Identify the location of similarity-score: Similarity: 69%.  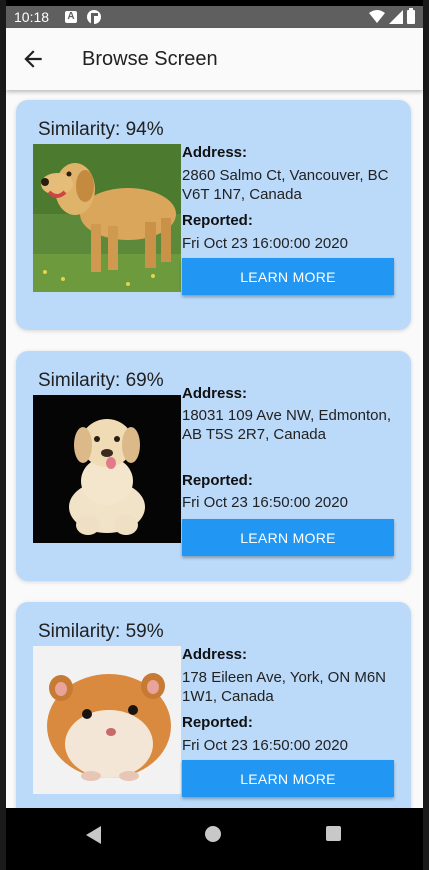
(101, 380).